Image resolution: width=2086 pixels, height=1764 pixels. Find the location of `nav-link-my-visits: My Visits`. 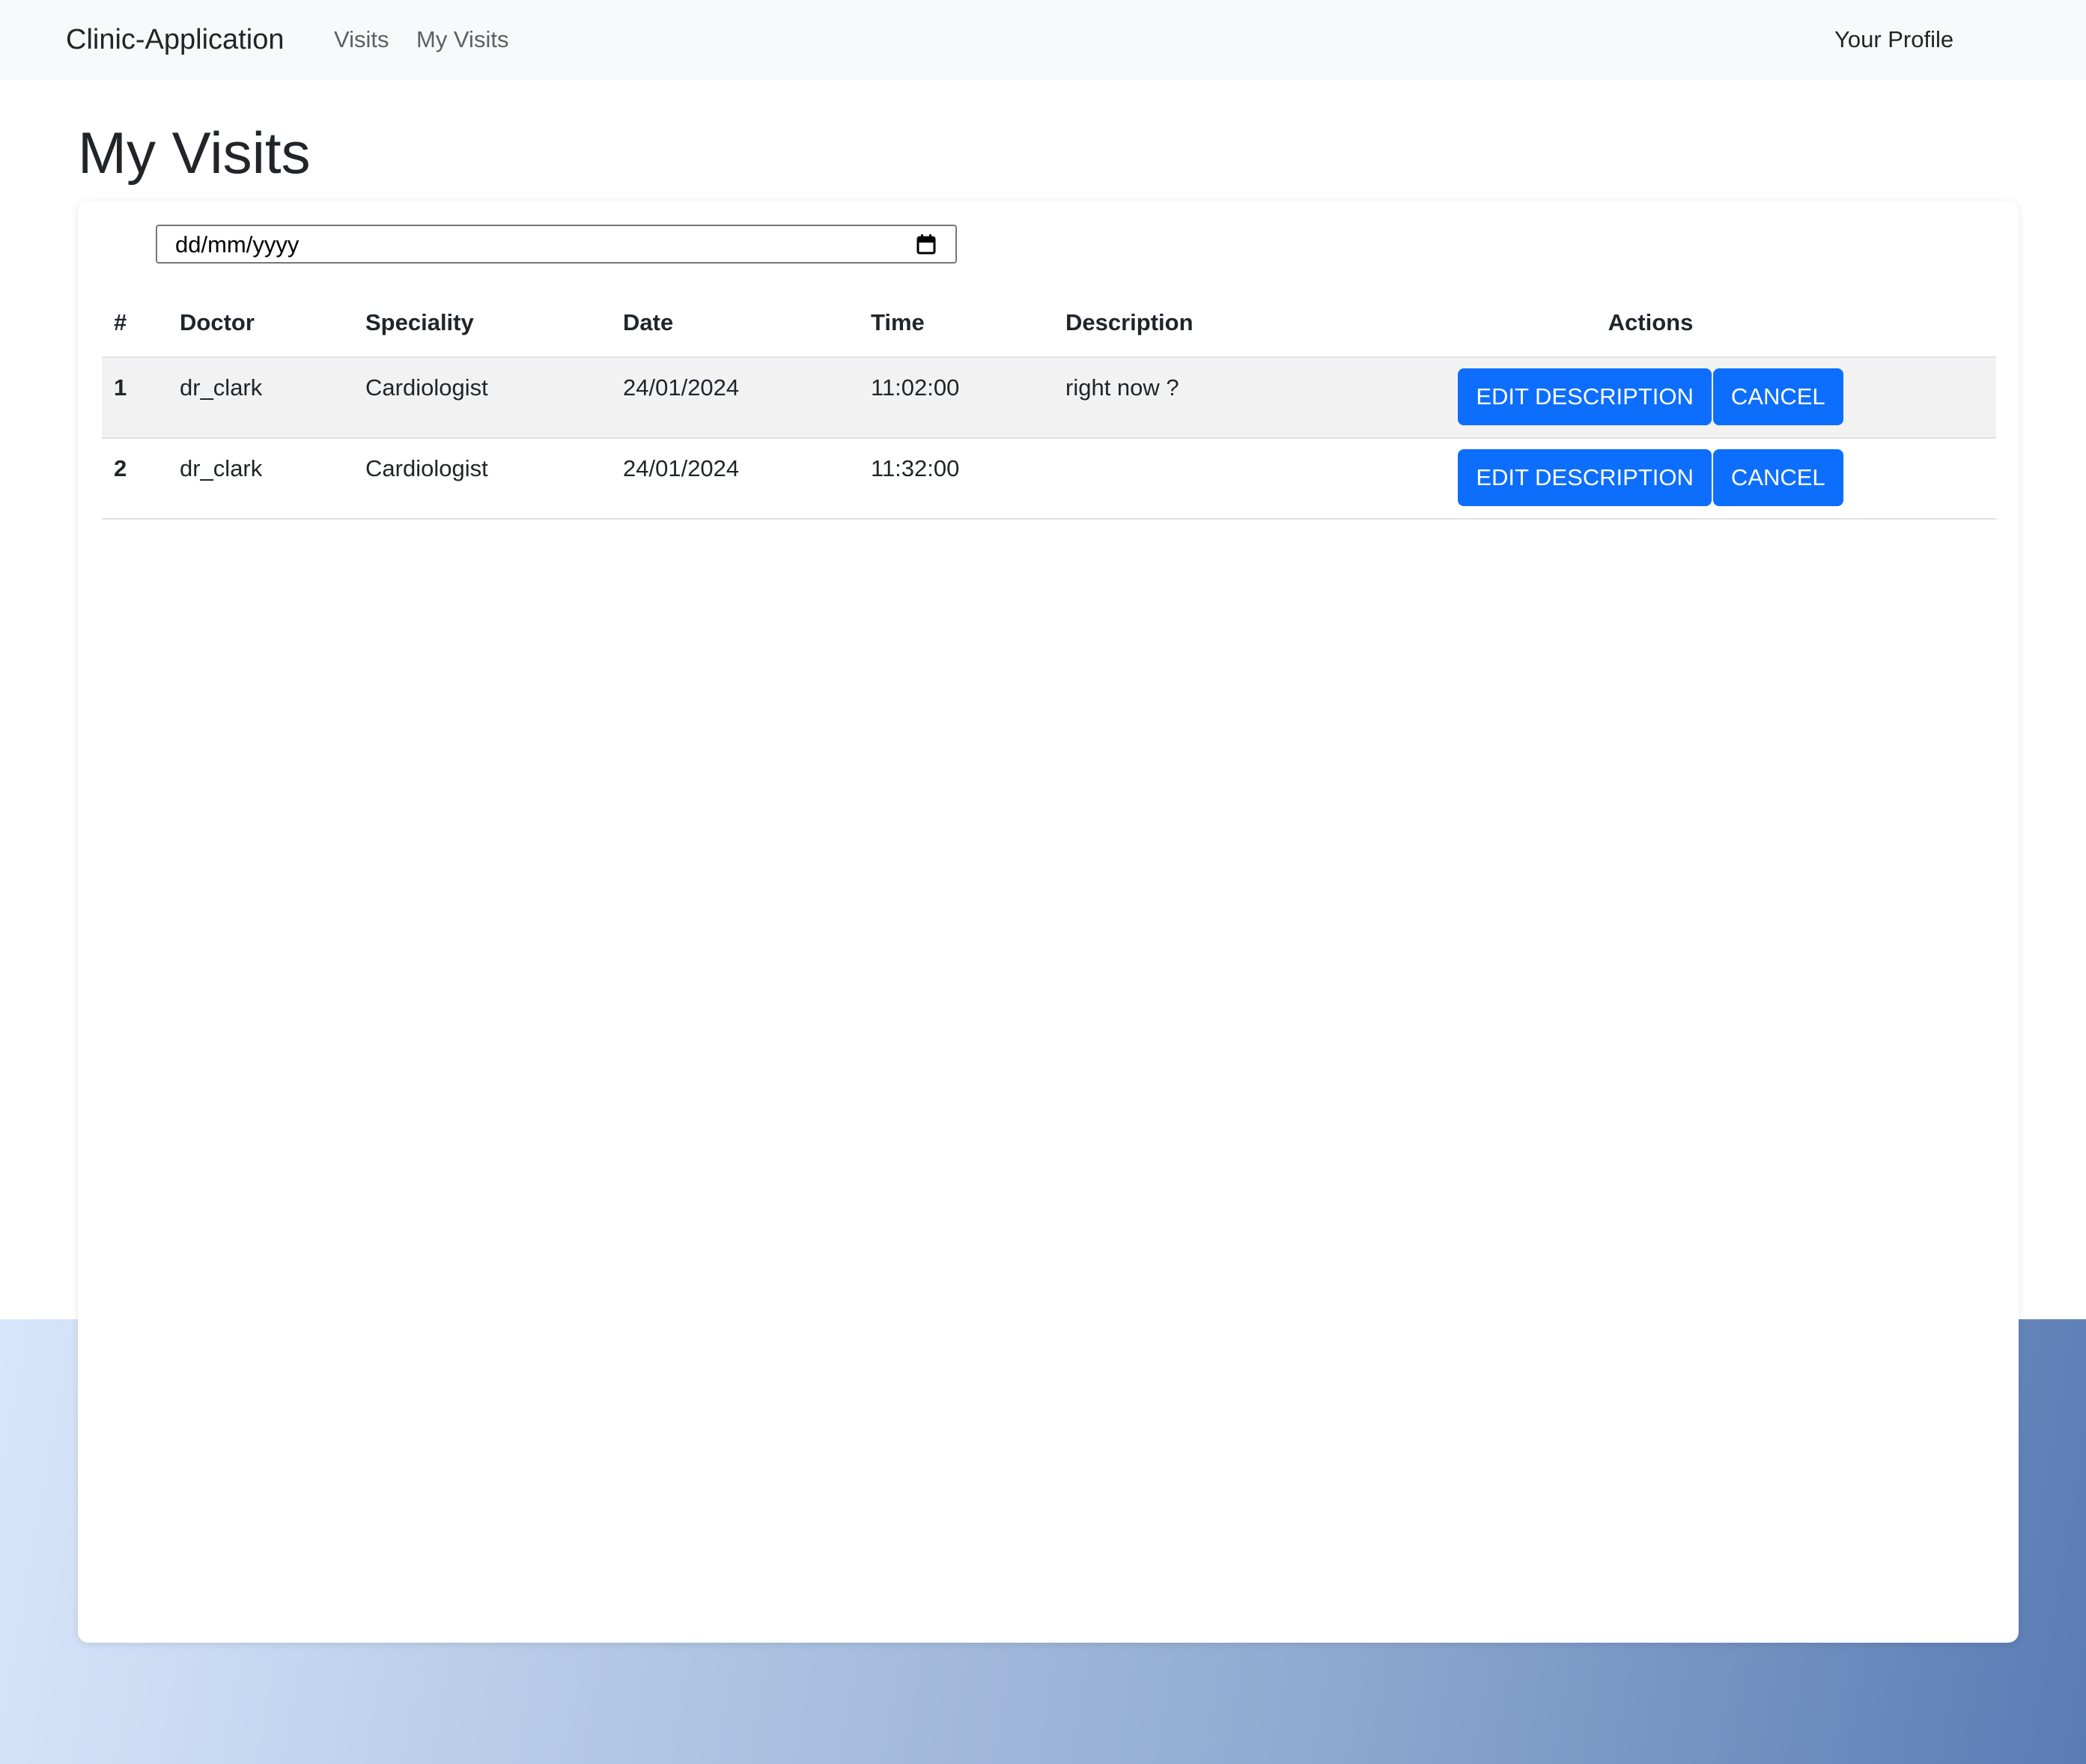

nav-link-my-visits: My Visits is located at coordinates (462, 39).